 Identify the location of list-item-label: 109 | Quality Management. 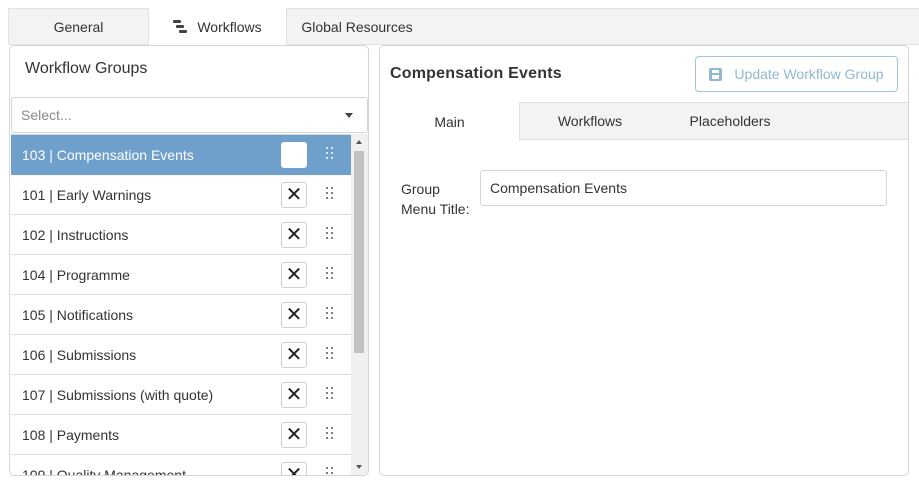
(104, 471).